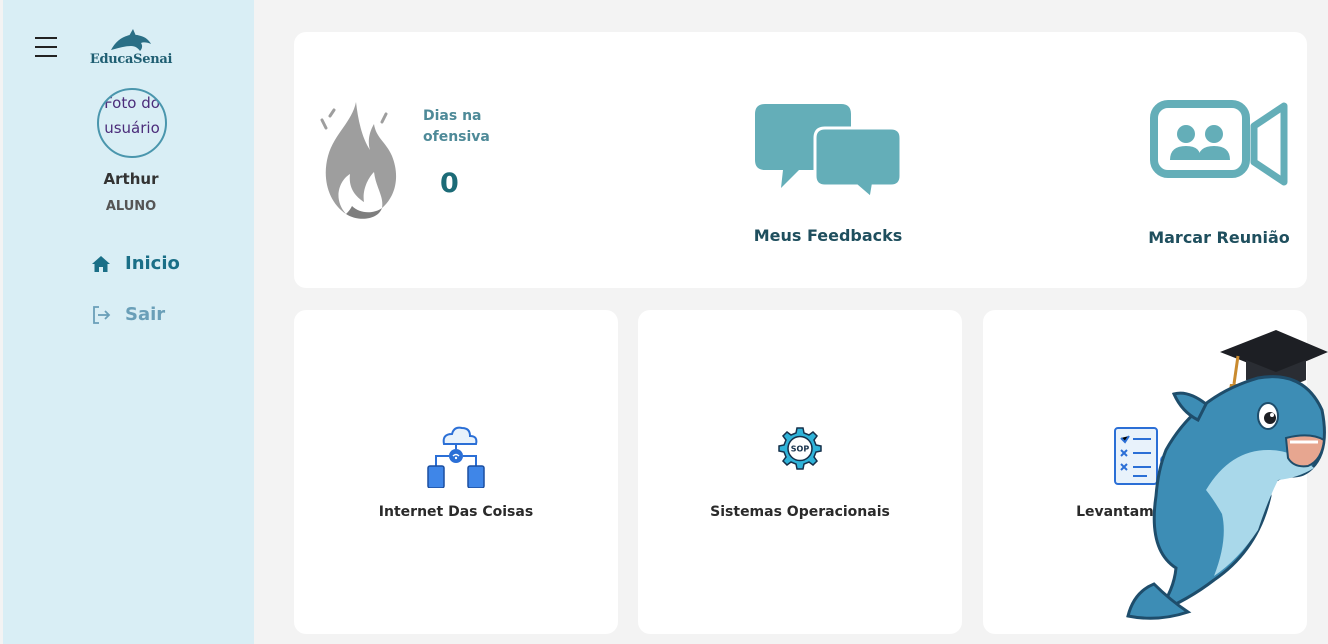  Describe the element at coordinates (152, 263) in the screenshot. I see `nav-label-inicio: Inicio` at that location.